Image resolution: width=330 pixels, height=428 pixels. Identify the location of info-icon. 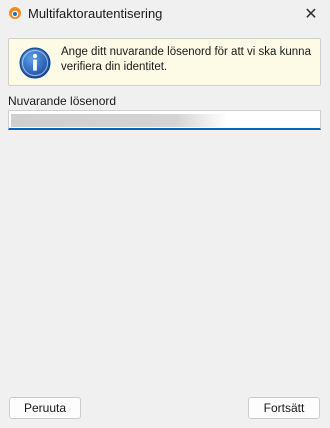
(35, 63).